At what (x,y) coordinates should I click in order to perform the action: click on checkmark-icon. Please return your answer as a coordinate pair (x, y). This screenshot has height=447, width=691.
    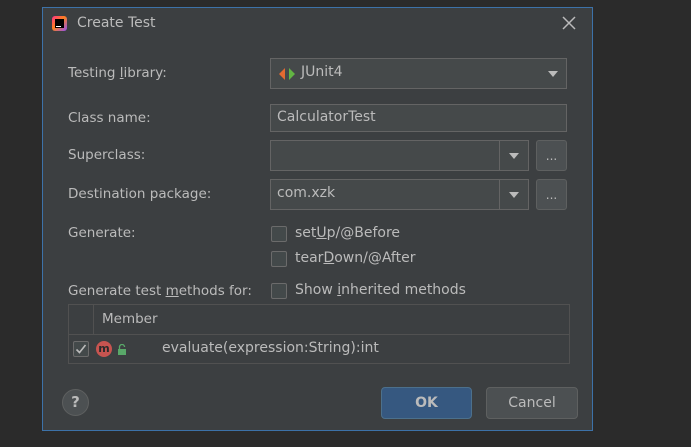
    Looking at the image, I should click on (81, 349).